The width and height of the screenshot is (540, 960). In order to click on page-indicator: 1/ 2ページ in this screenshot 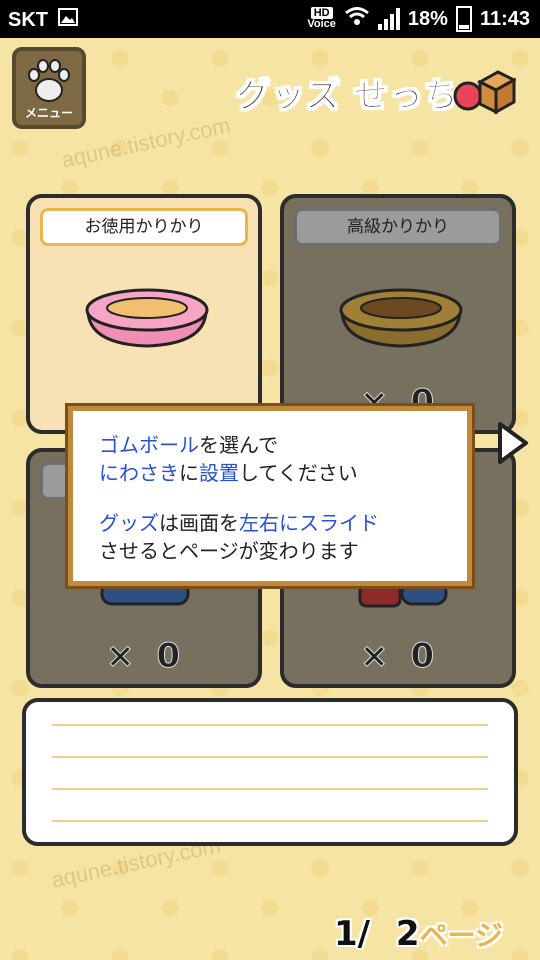, I will do `click(419, 934)`.